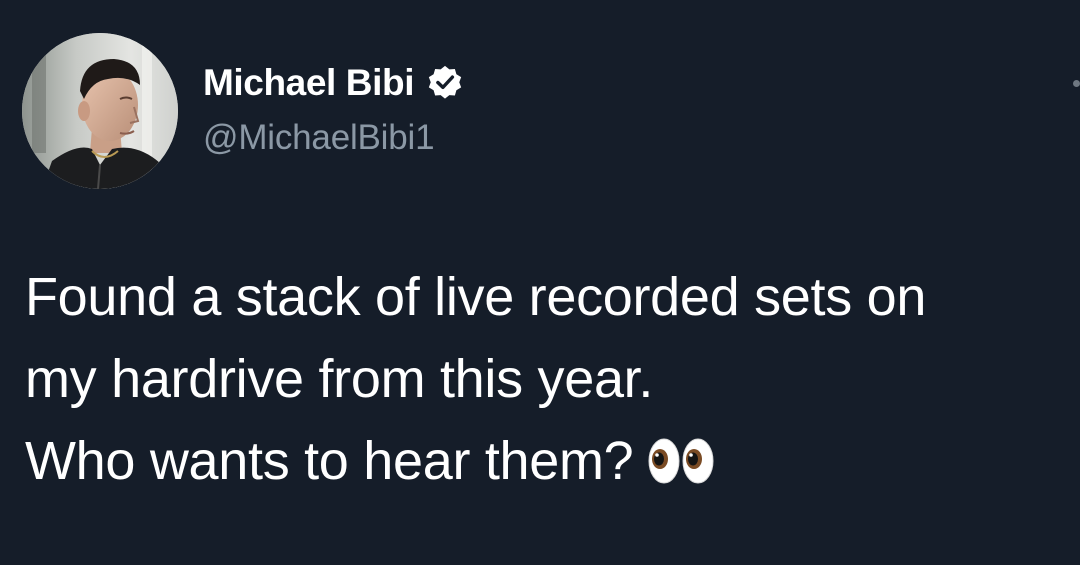 Image resolution: width=1080 pixels, height=565 pixels. What do you see at coordinates (329, 461) in the screenshot?
I see `tweet-line-3-text: Who wants to hear them?` at bounding box center [329, 461].